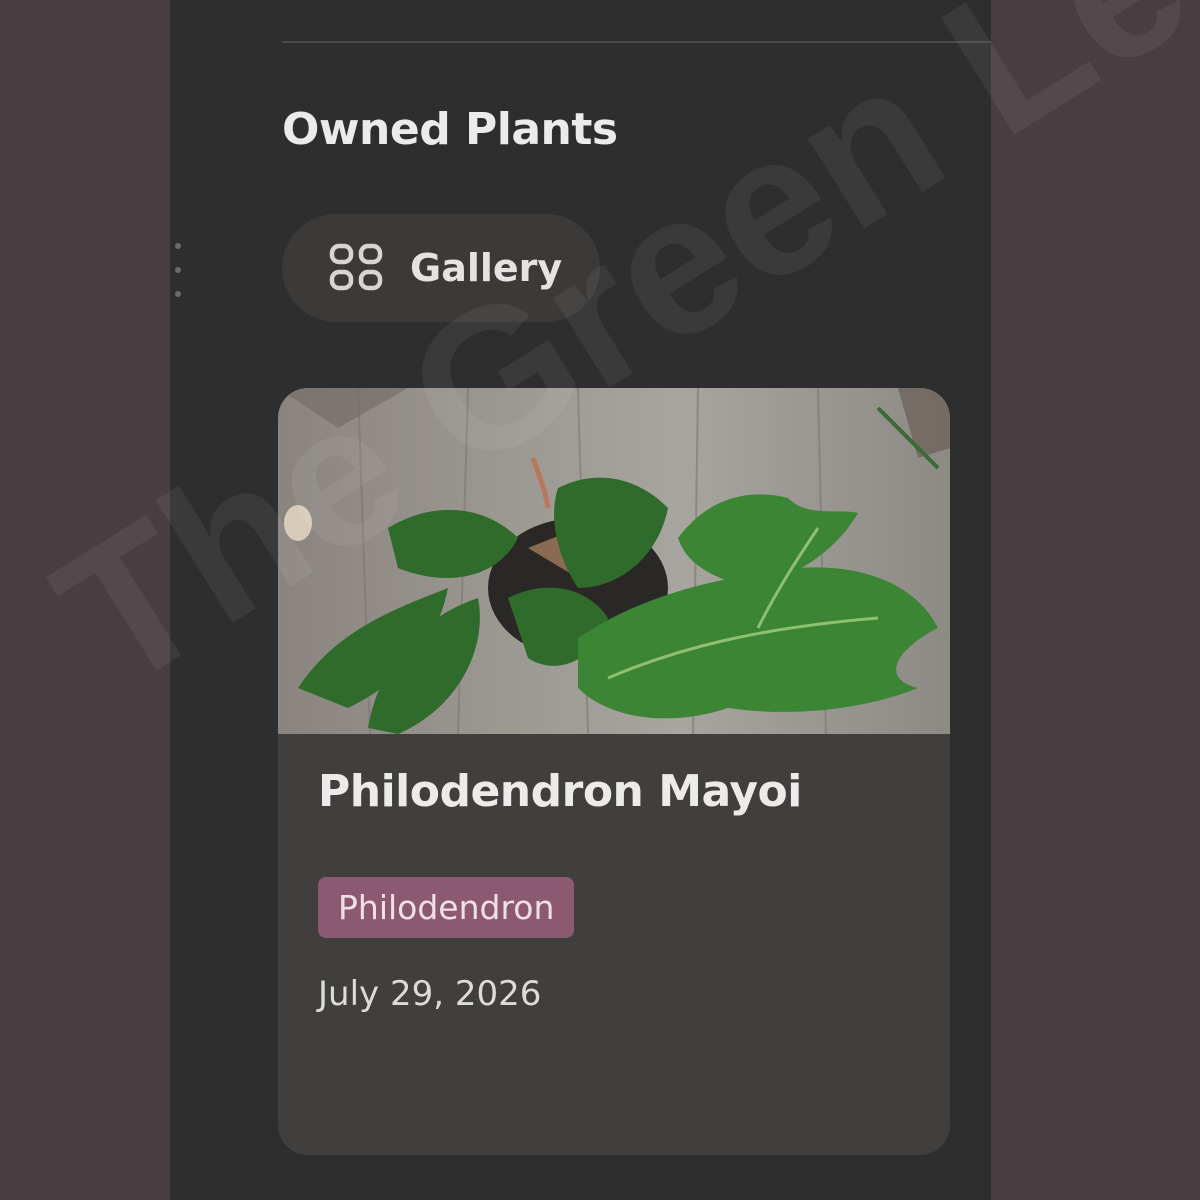 Image resolution: width=1200 pixels, height=1200 pixels. What do you see at coordinates (450, 129) in the screenshot?
I see `section-title: Owned Plants` at bounding box center [450, 129].